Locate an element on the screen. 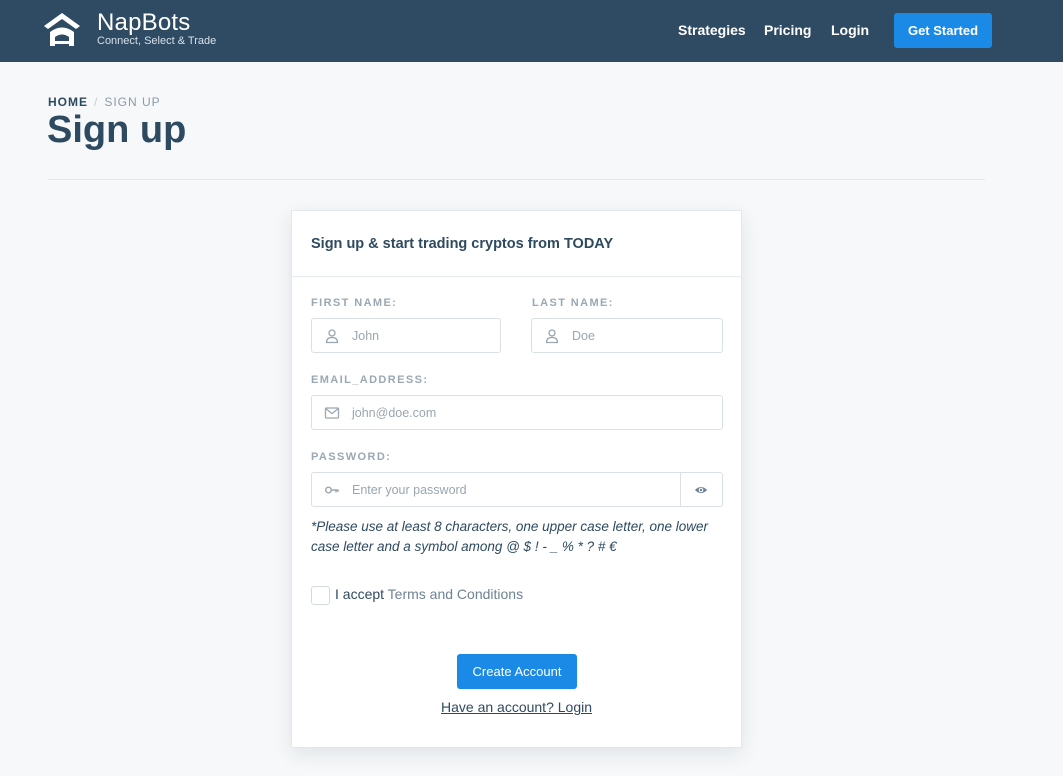 Image resolution: width=1063 pixels, height=776 pixels. nav-pricing: Pricing is located at coordinates (787, 30).